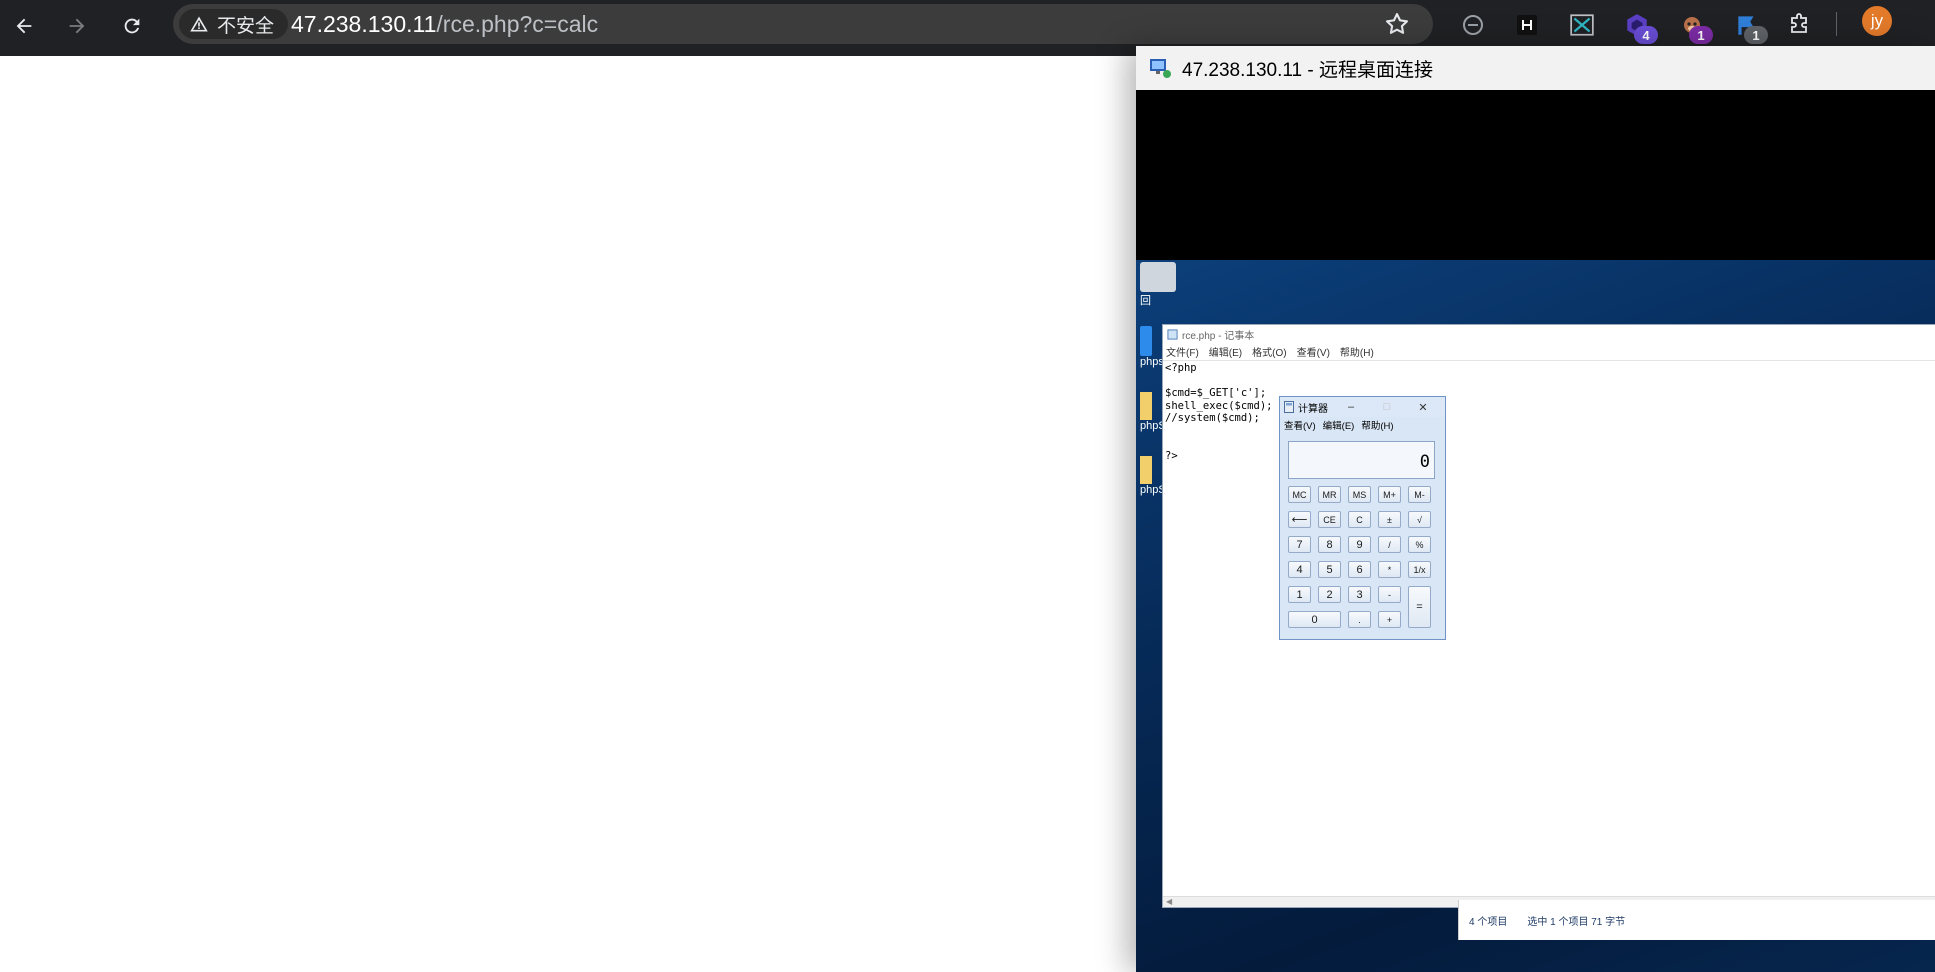  I want to click on desktop-icon-label: phps, so click(1152, 362).